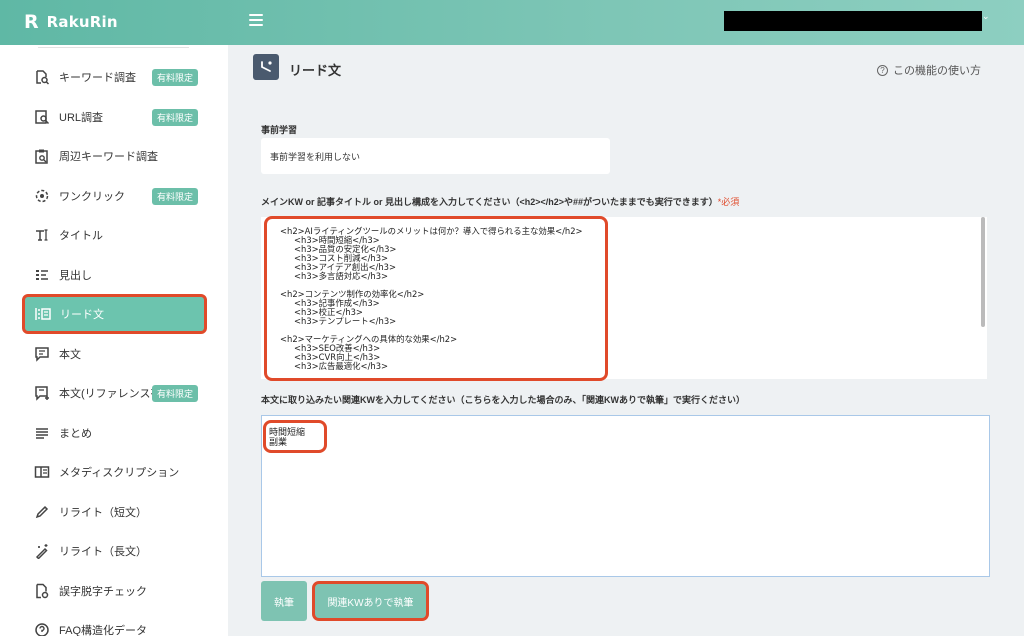 The height and width of the screenshot is (636, 1024). I want to click on sidebar-item-label: 本文, so click(70, 354).